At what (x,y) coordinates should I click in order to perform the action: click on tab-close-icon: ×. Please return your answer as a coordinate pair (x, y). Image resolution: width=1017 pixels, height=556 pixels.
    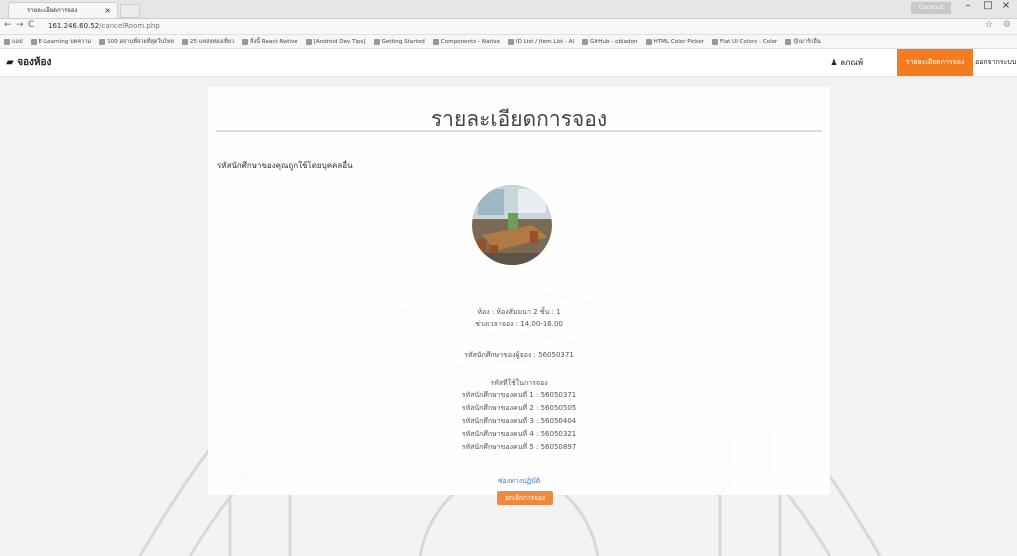
    Looking at the image, I should click on (107, 11).